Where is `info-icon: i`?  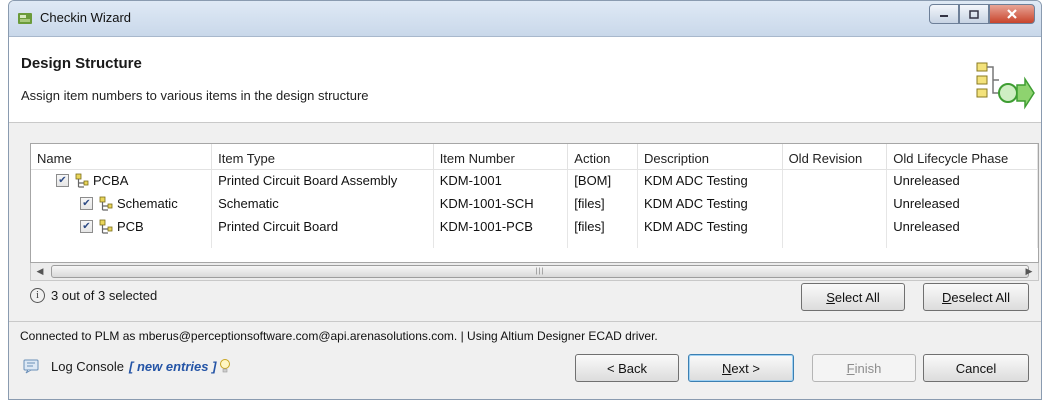 info-icon: i is located at coordinates (37, 295).